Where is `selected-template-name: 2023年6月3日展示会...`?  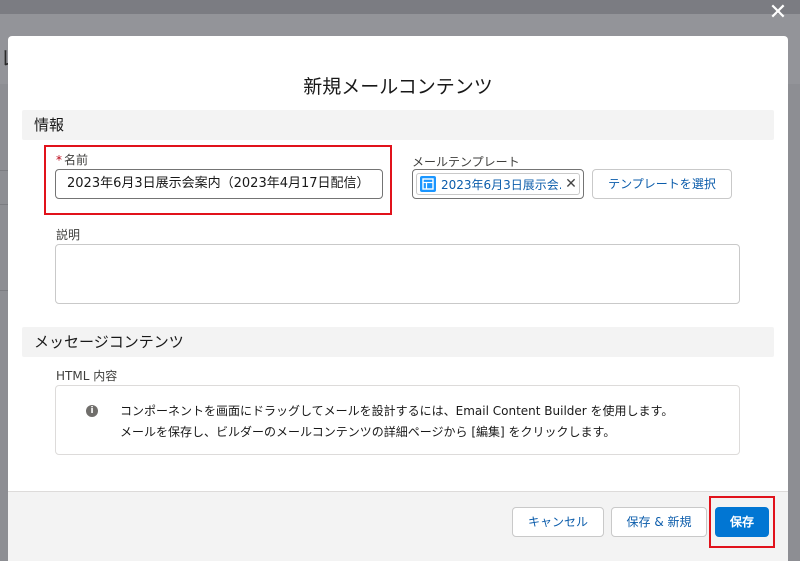 selected-template-name: 2023年6月3日展示会... is located at coordinates (501, 184).